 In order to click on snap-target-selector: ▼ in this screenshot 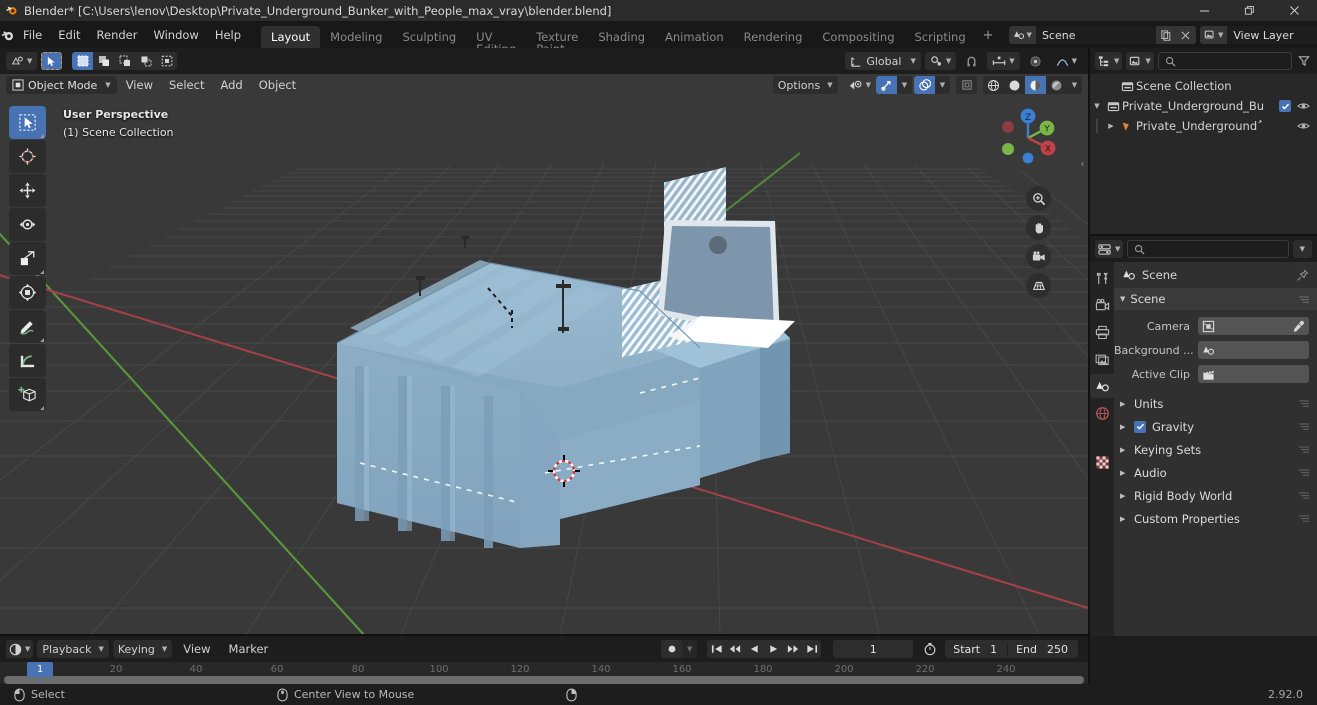, I will do `click(1003, 61)`.